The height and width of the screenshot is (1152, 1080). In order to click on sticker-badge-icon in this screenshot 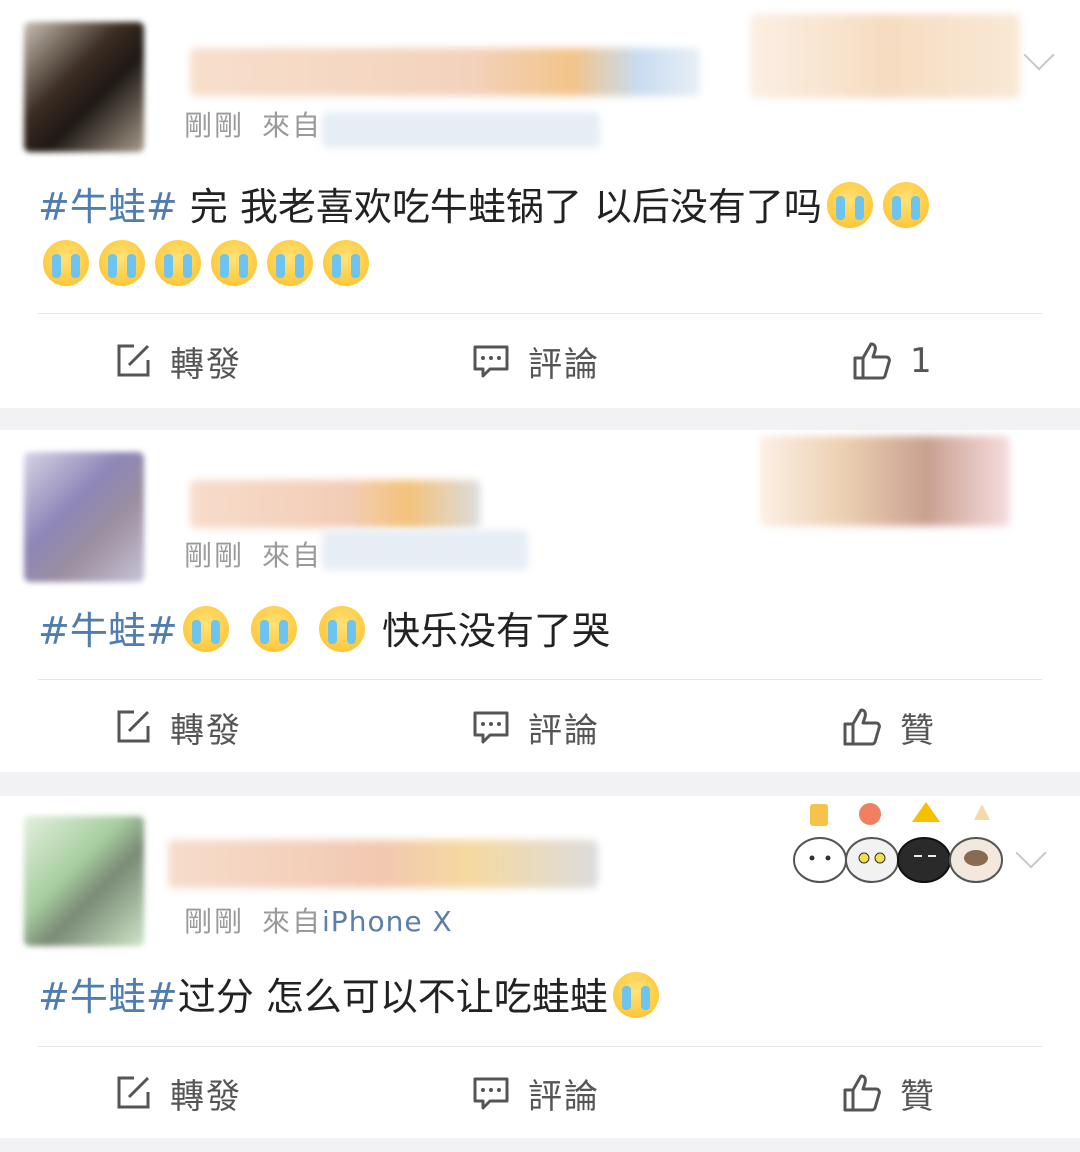, I will do `click(898, 842)`.